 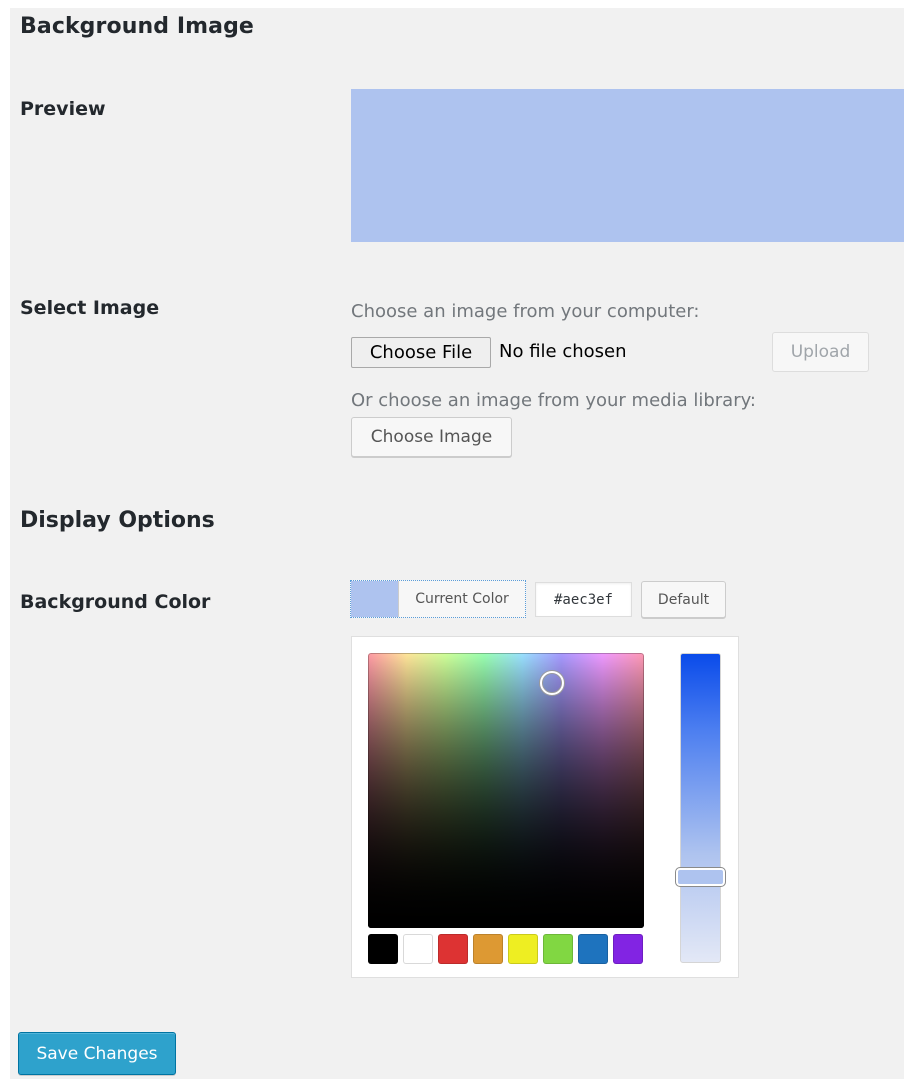 What do you see at coordinates (593, 949) in the screenshot?
I see `palette-swatch-blue` at bounding box center [593, 949].